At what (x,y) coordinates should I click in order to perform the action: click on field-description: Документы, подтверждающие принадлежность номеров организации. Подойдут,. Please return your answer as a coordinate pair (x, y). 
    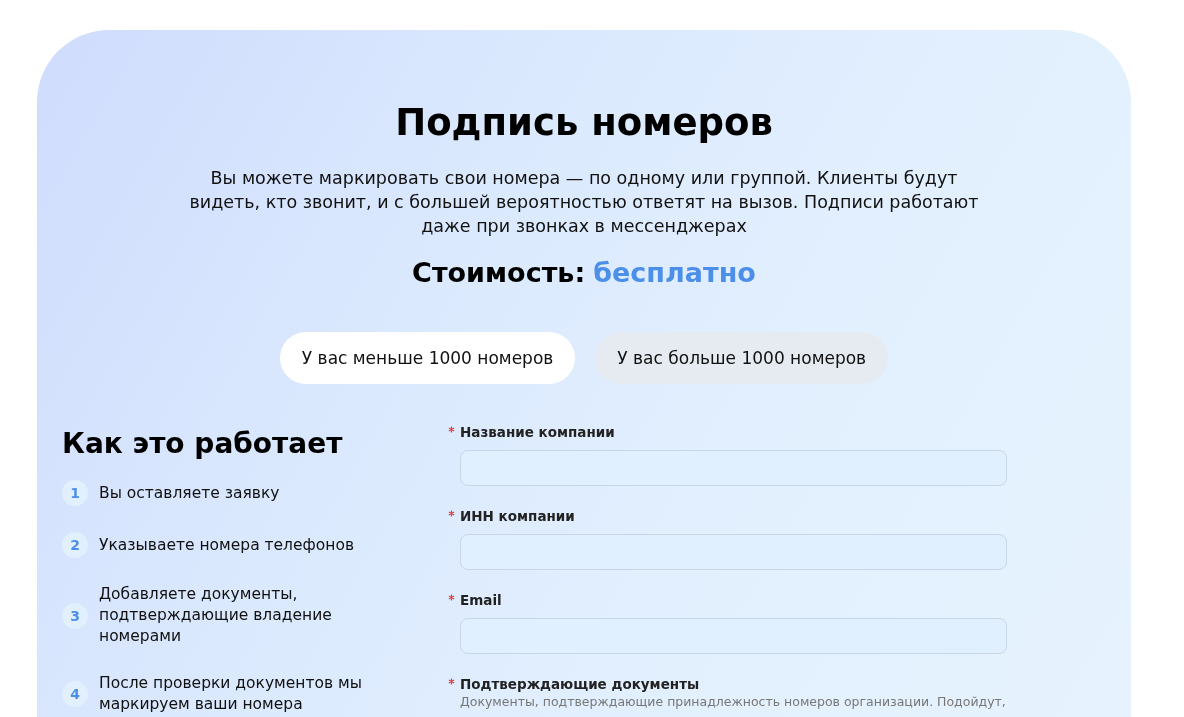
    Looking at the image, I should click on (733, 702).